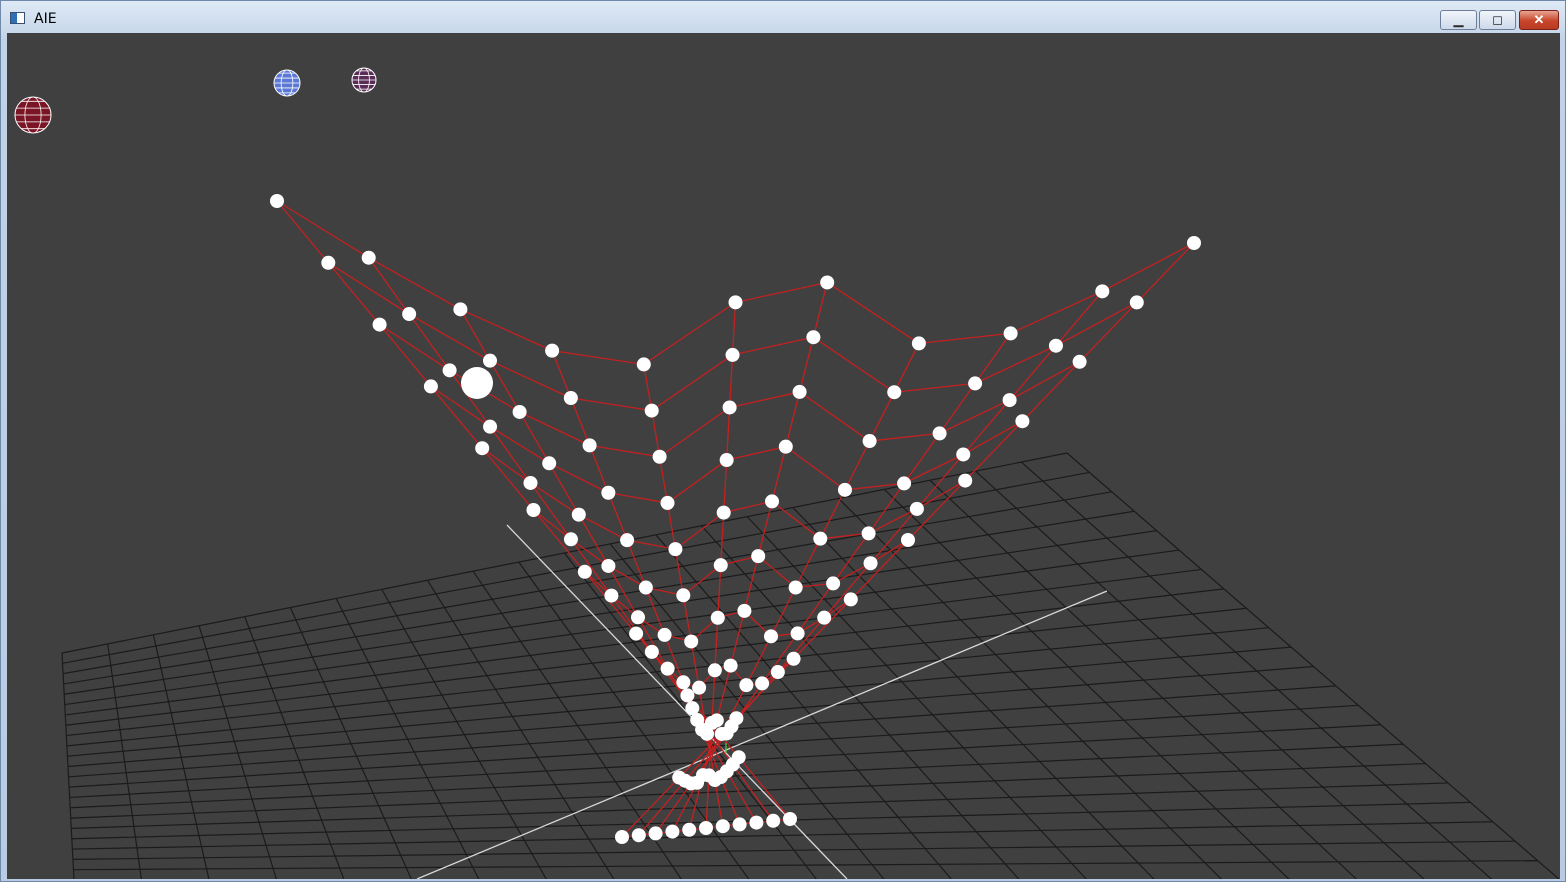 This screenshot has height=882, width=1566. Describe the element at coordinates (783, 17) in the screenshot. I see `title-bar: AIE ▁ ◻ ✕` at that location.